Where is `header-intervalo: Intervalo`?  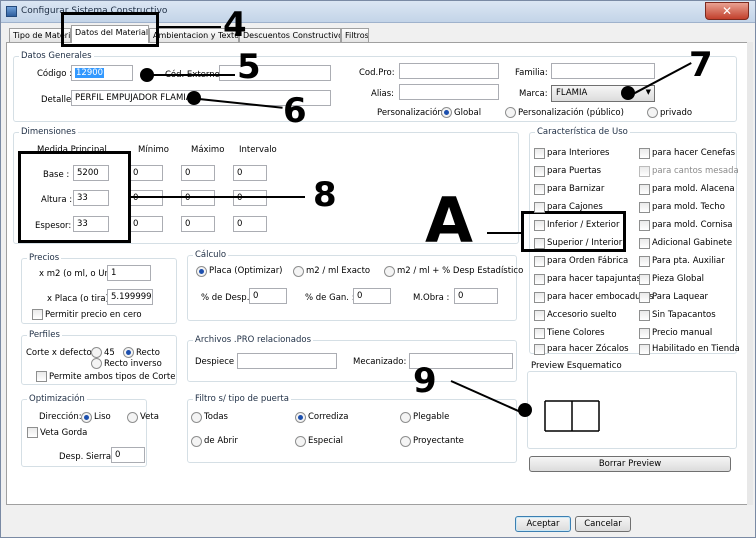 header-intervalo: Intervalo is located at coordinates (258, 150).